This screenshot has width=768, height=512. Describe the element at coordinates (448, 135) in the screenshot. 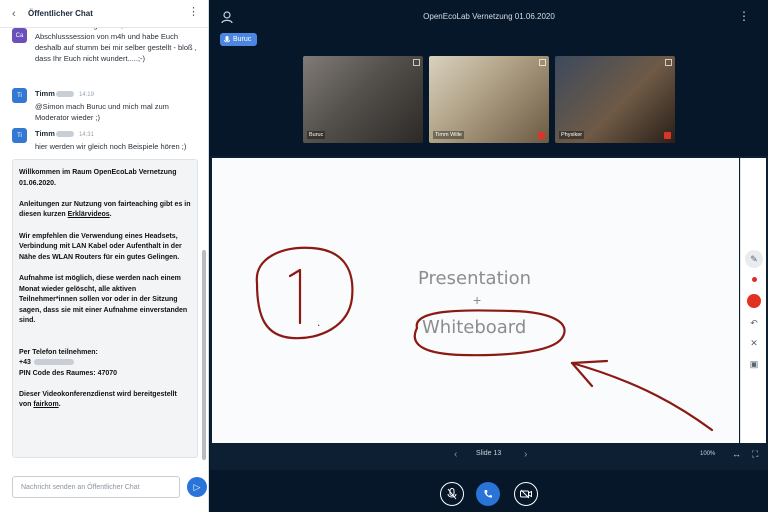

I see `video-user-name: Timm Wille` at that location.